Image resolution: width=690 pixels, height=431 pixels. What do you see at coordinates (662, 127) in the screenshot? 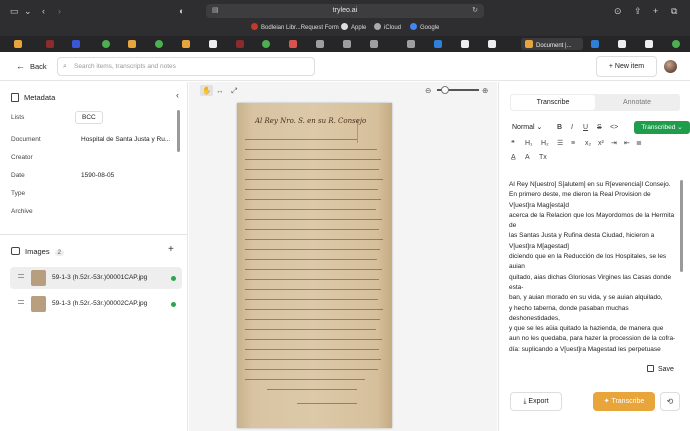
I see `status-badge: Transcribed ⌄` at bounding box center [662, 127].